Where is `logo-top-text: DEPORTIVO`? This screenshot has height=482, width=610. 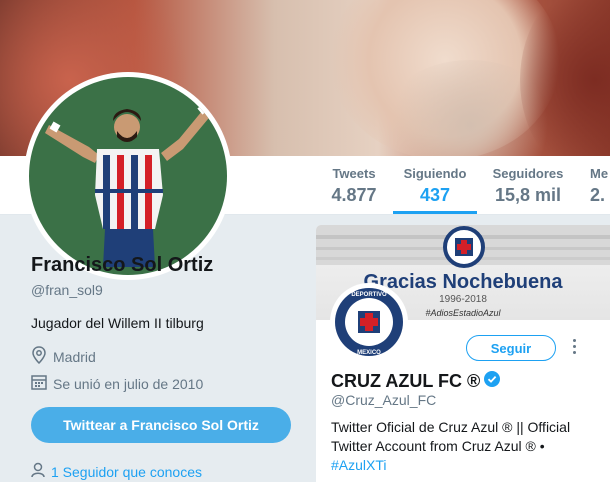
logo-top-text: DEPORTIVO is located at coordinates (369, 295).